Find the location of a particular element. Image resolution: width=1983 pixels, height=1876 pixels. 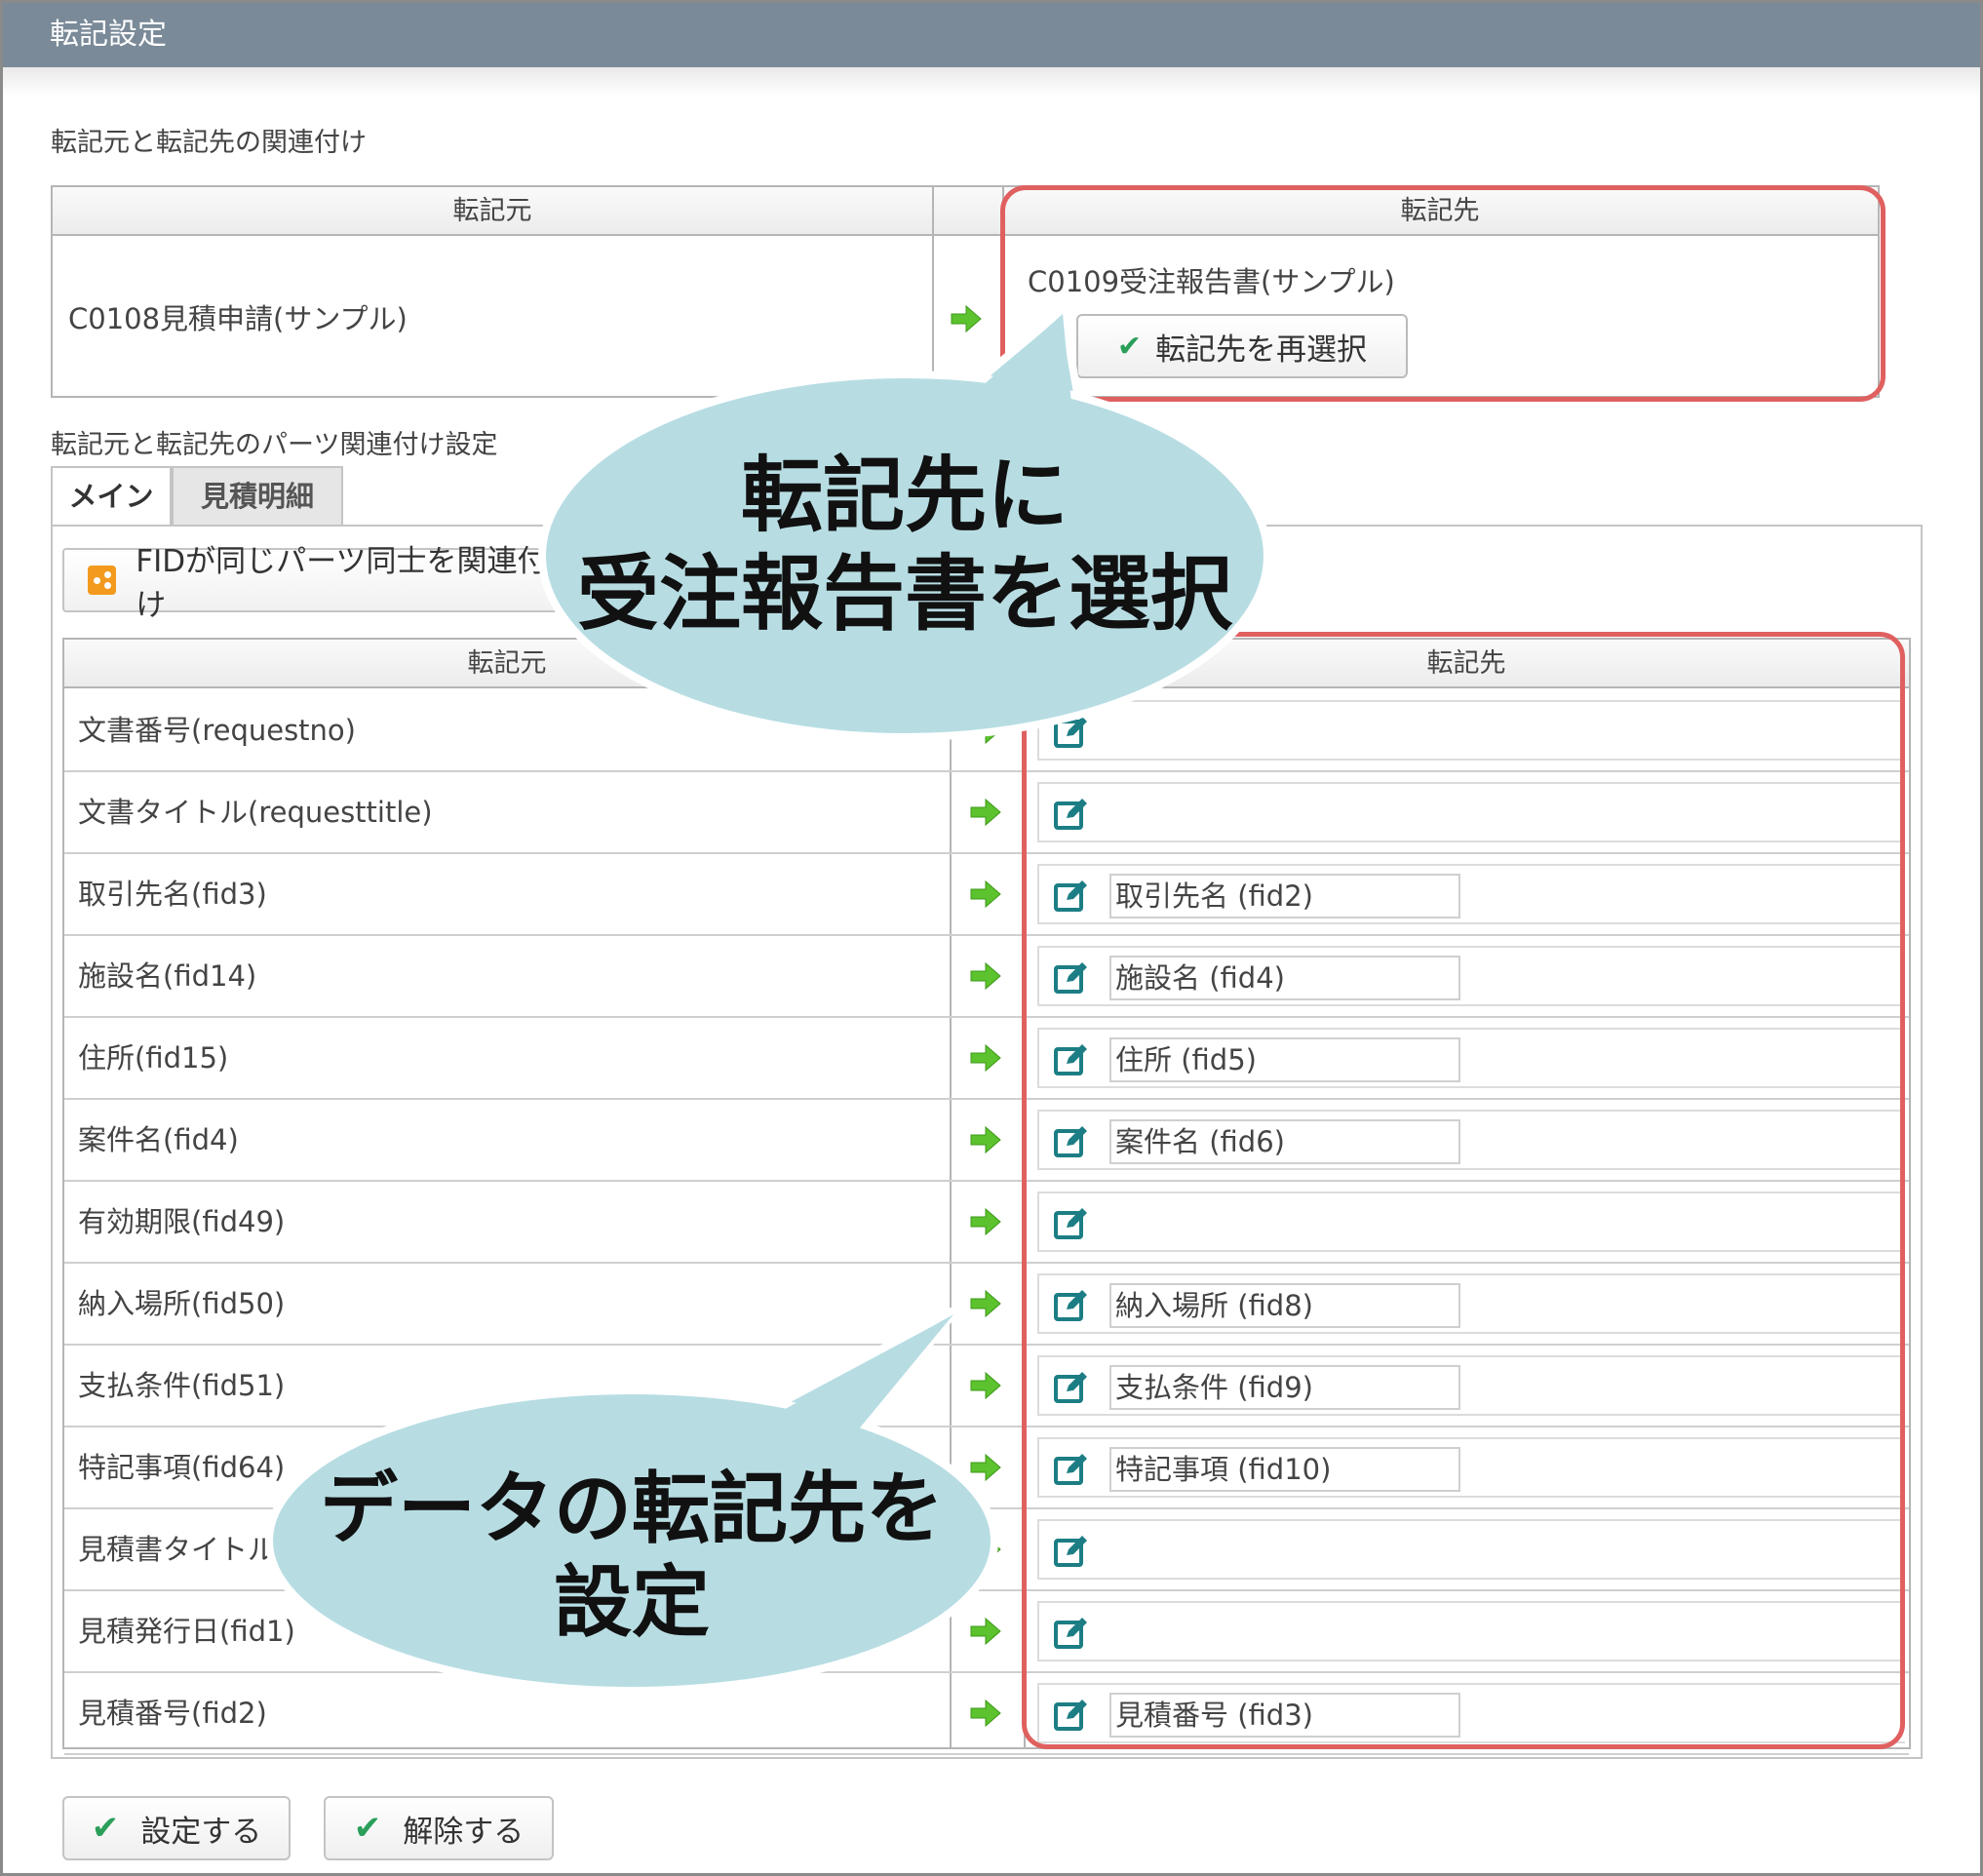

callout-bottom-line2: 設定 is located at coordinates (632, 1602).